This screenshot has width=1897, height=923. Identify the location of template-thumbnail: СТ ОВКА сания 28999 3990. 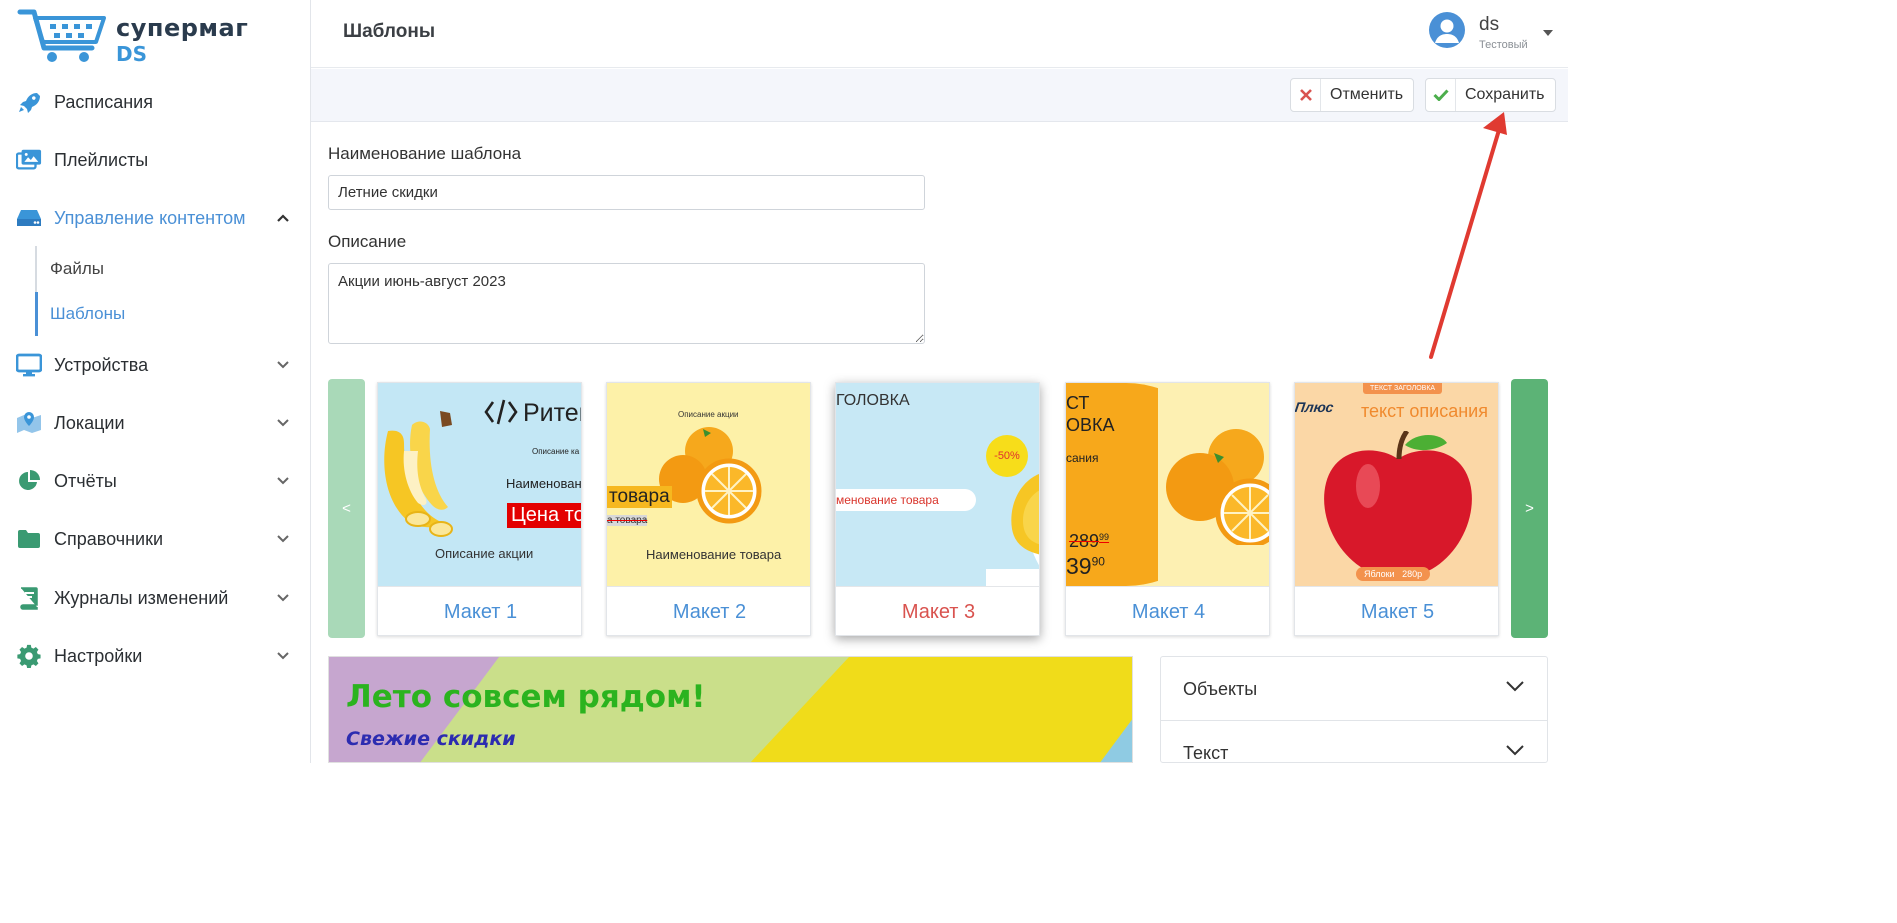
(1167, 484).